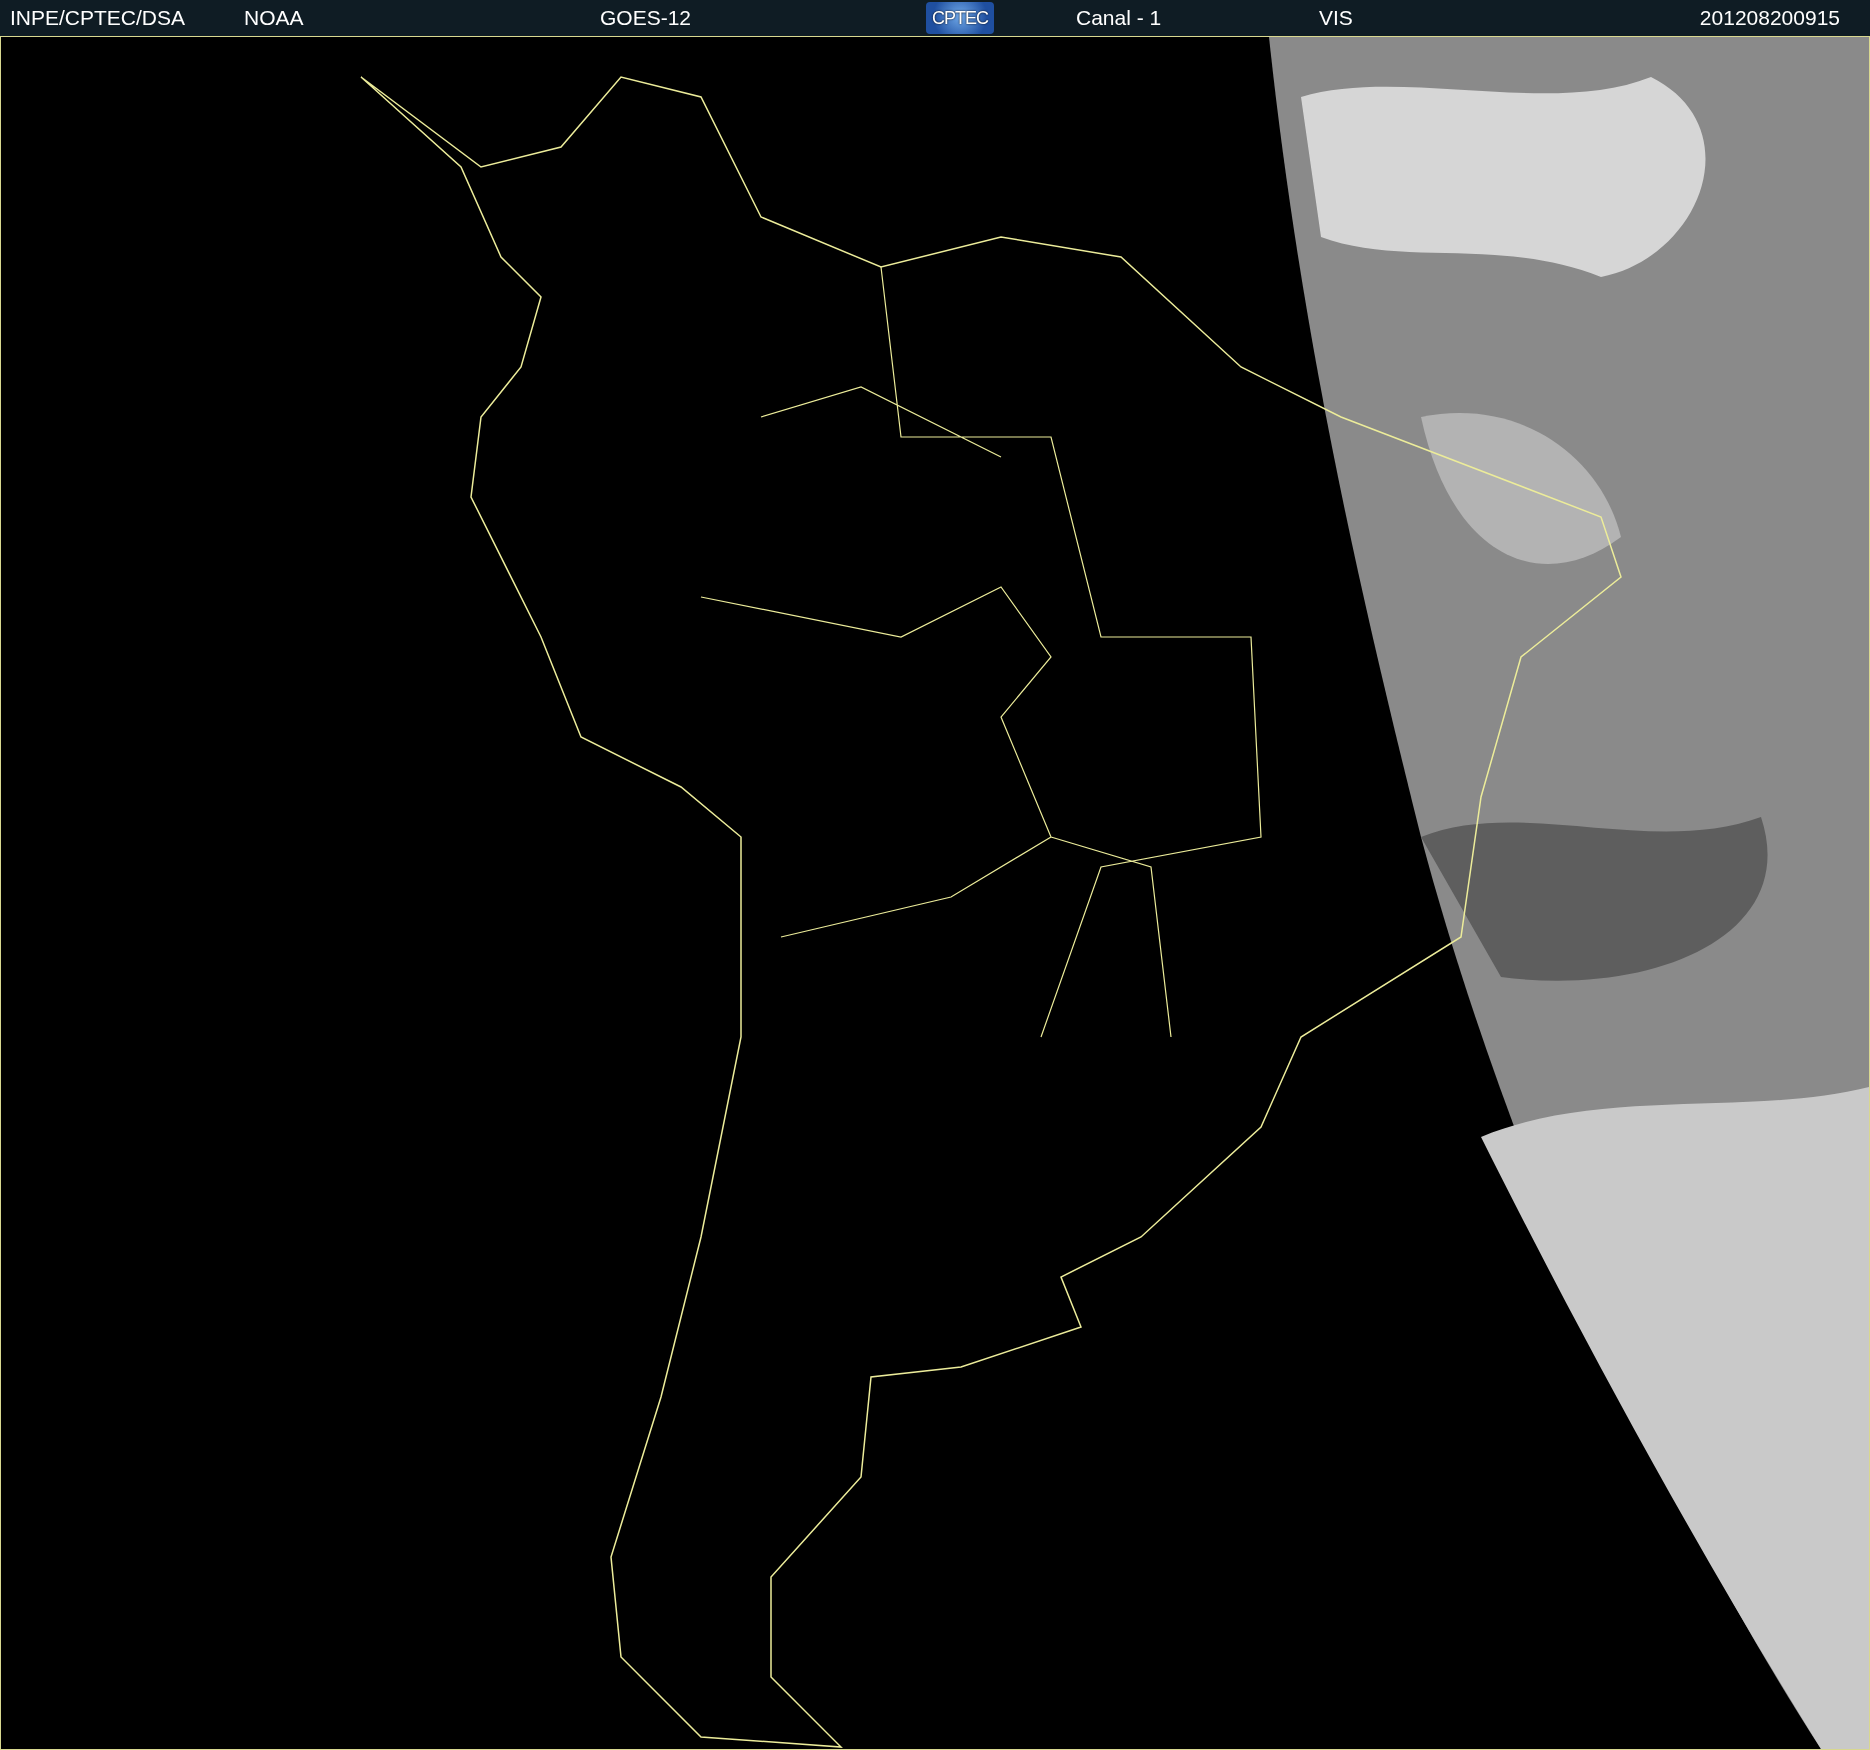  What do you see at coordinates (960, 18) in the screenshot?
I see `logo: CPTEC` at bounding box center [960, 18].